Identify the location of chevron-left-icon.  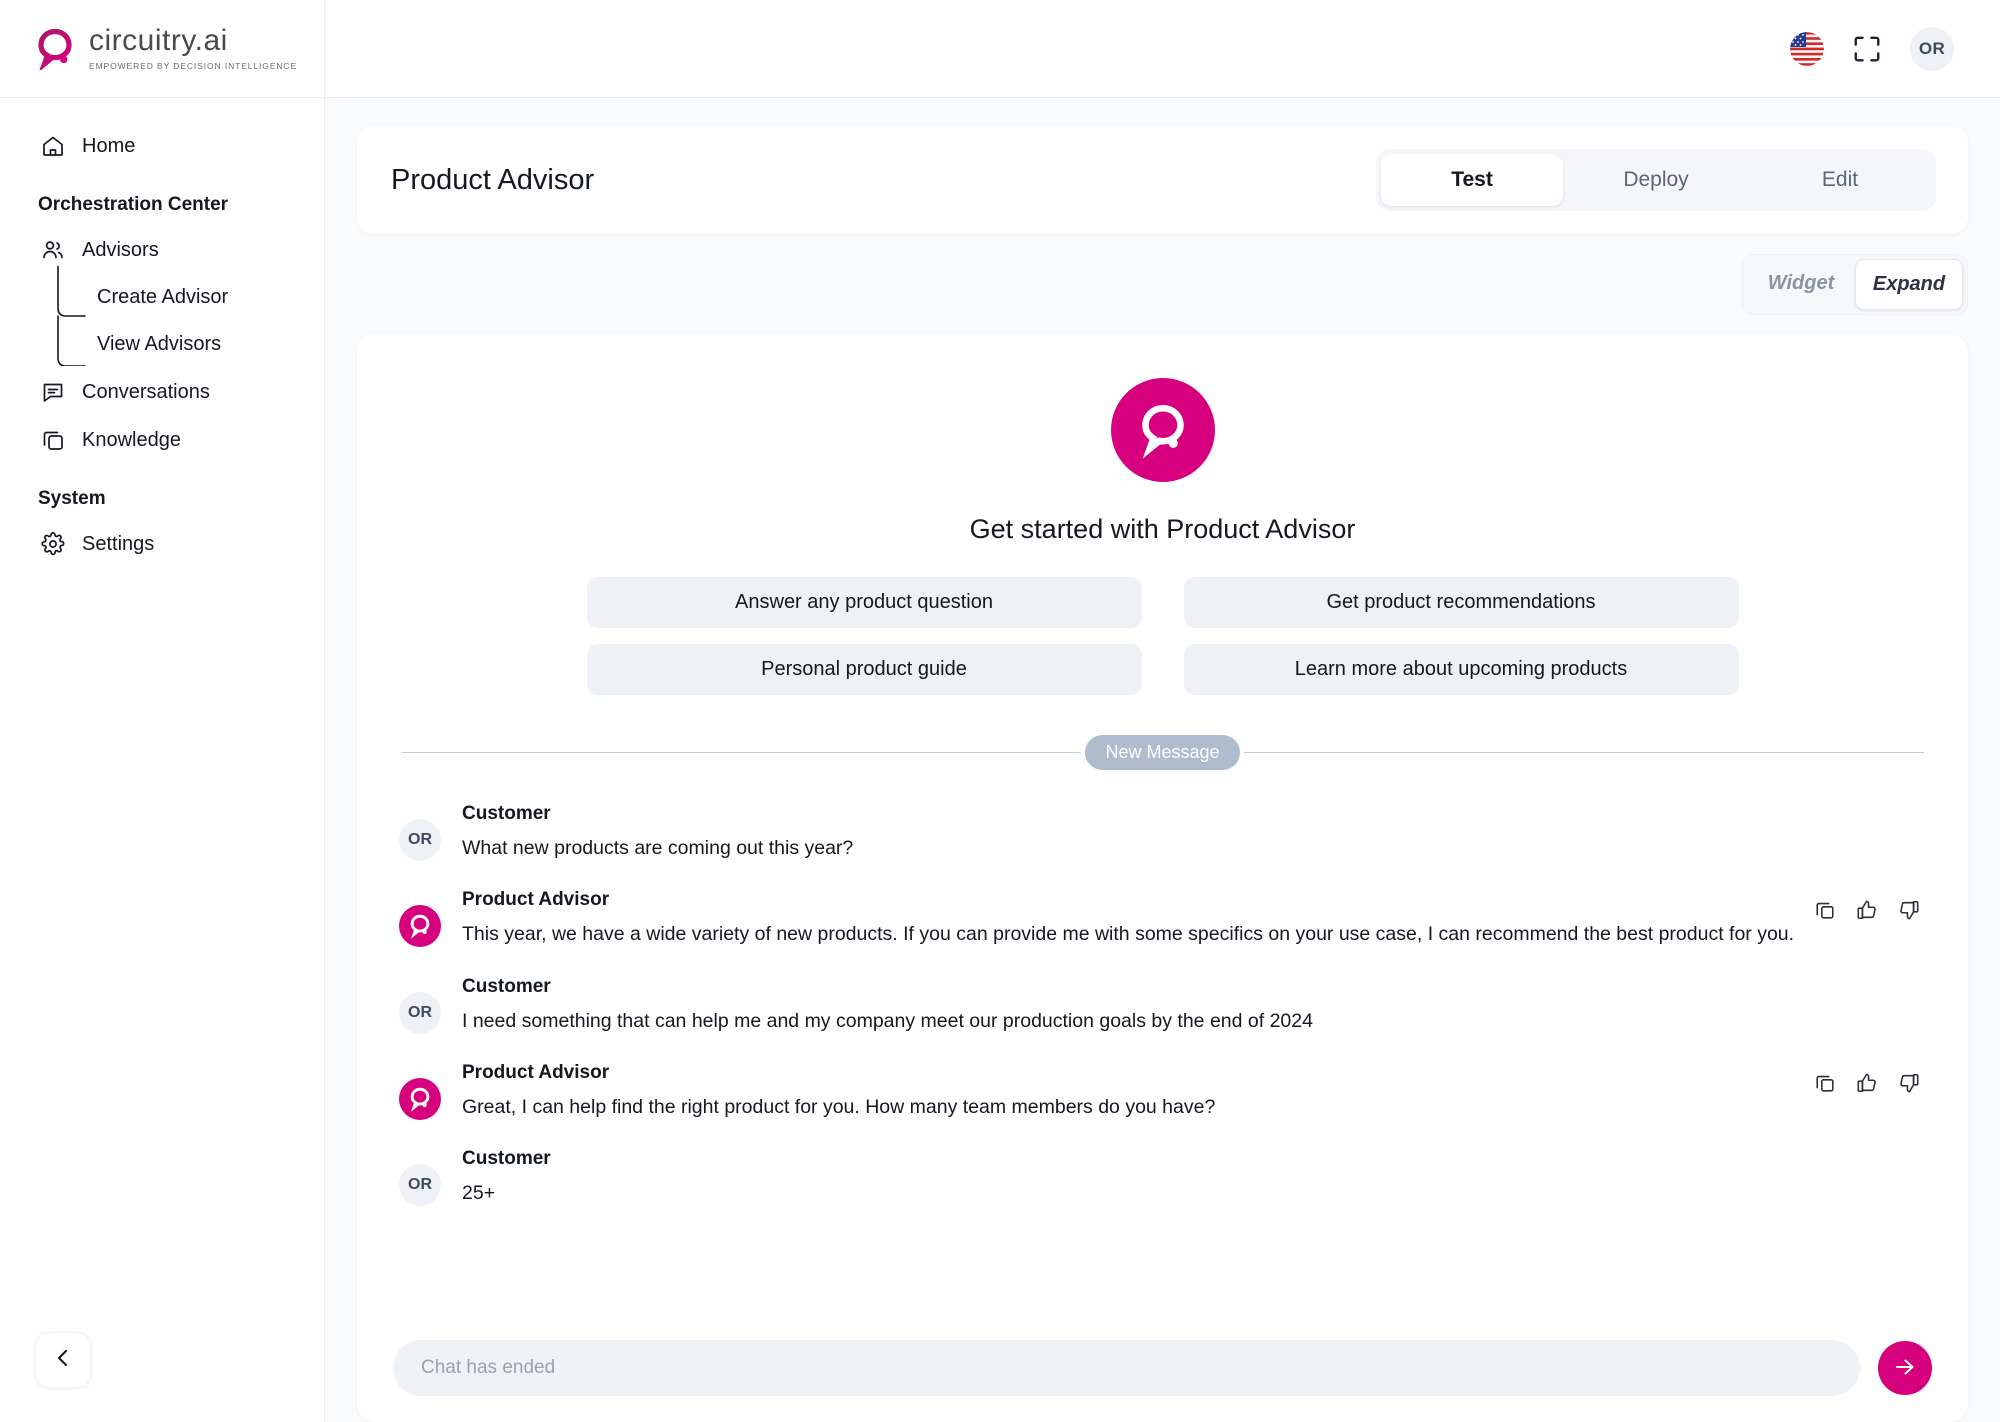
(63, 1360).